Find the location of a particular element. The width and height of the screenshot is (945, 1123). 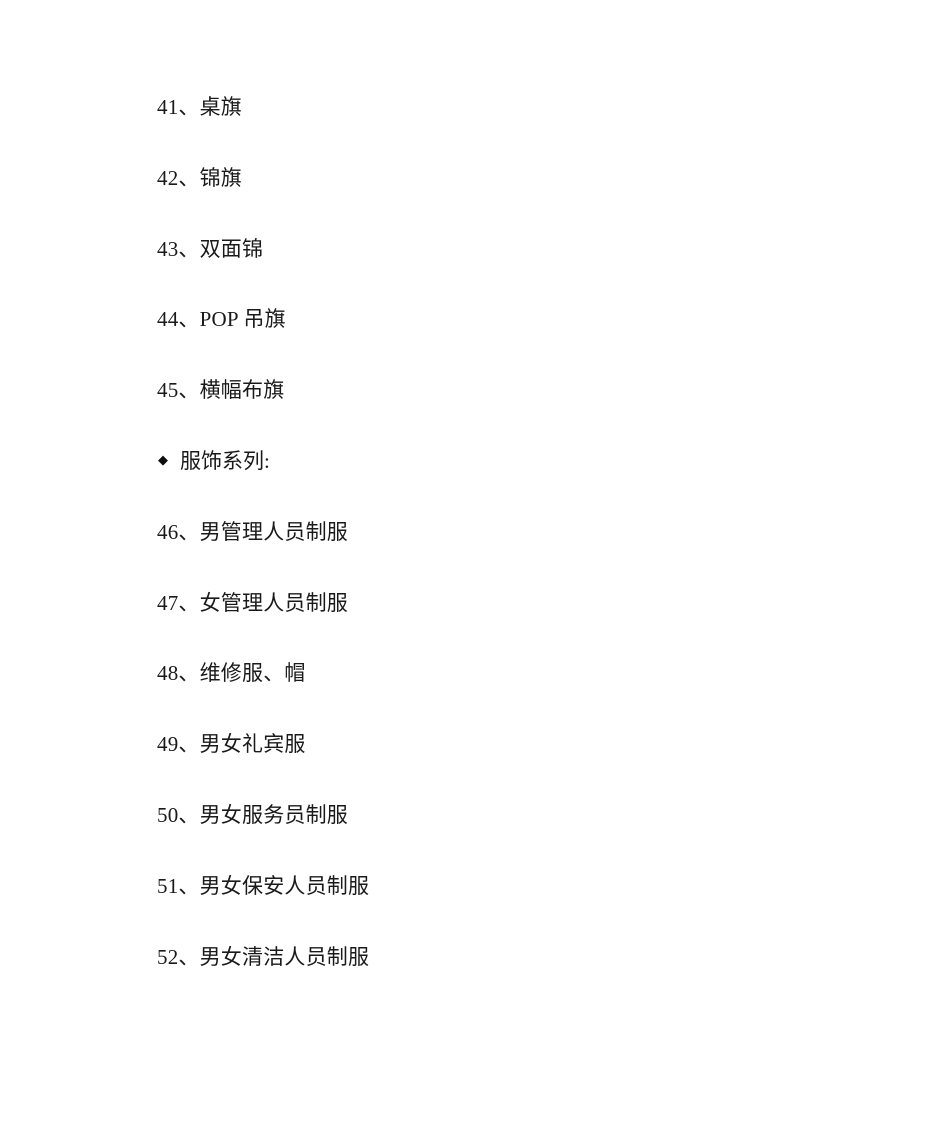

list-item-text: POP 吊旗 is located at coordinates (242, 319).